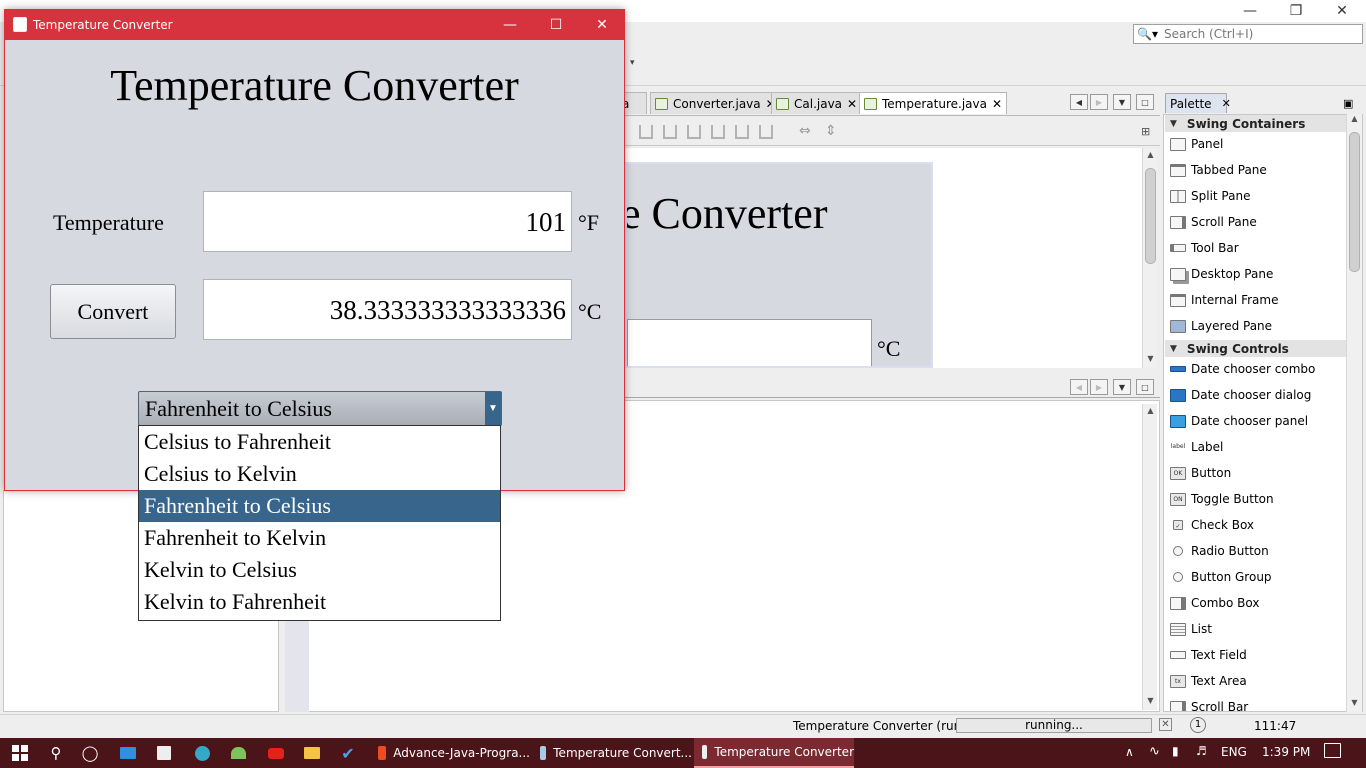 This screenshot has width=1366, height=768. I want to click on expand-icon: ⊞, so click(1145, 131).